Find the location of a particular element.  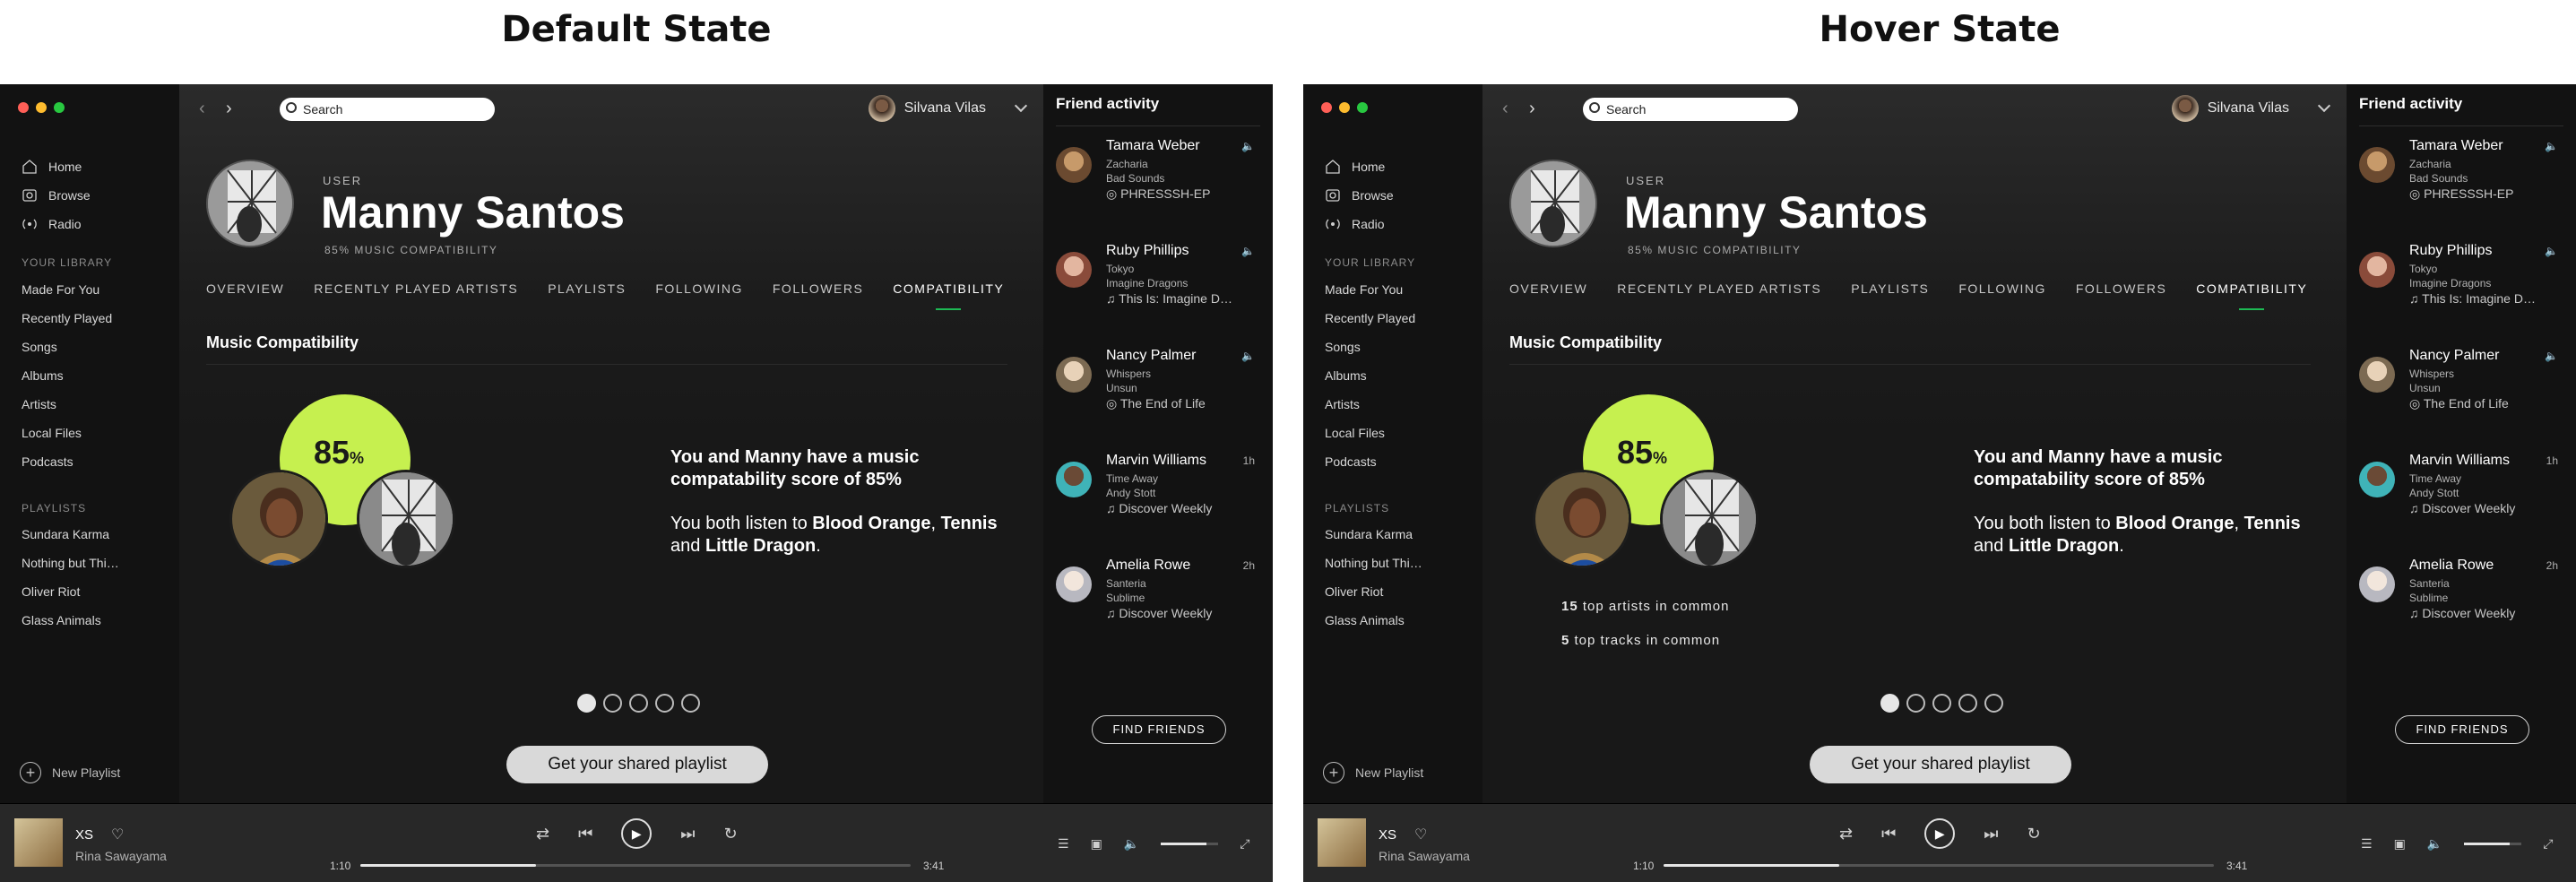

back-arrow-icon: ‹ is located at coordinates (1505, 109).